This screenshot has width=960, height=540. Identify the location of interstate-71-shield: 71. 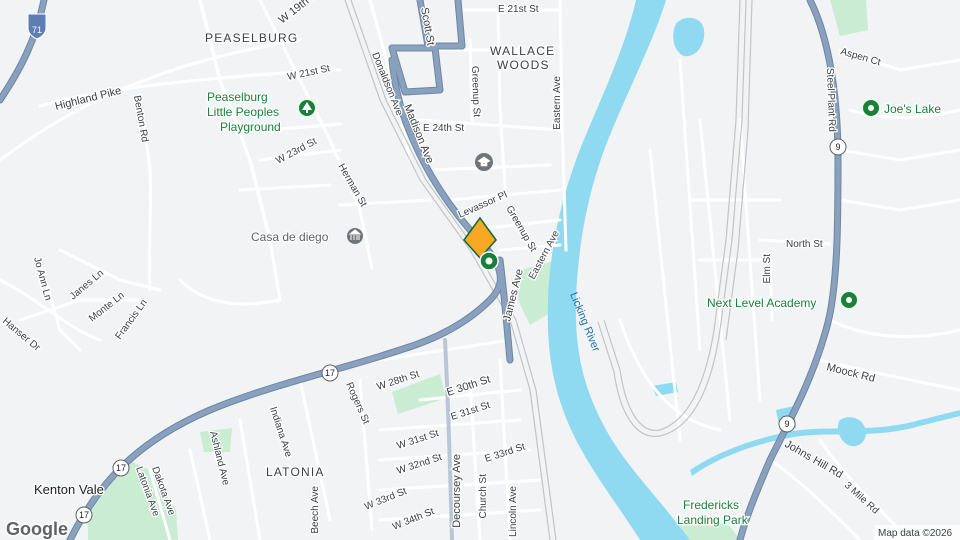
(37, 26).